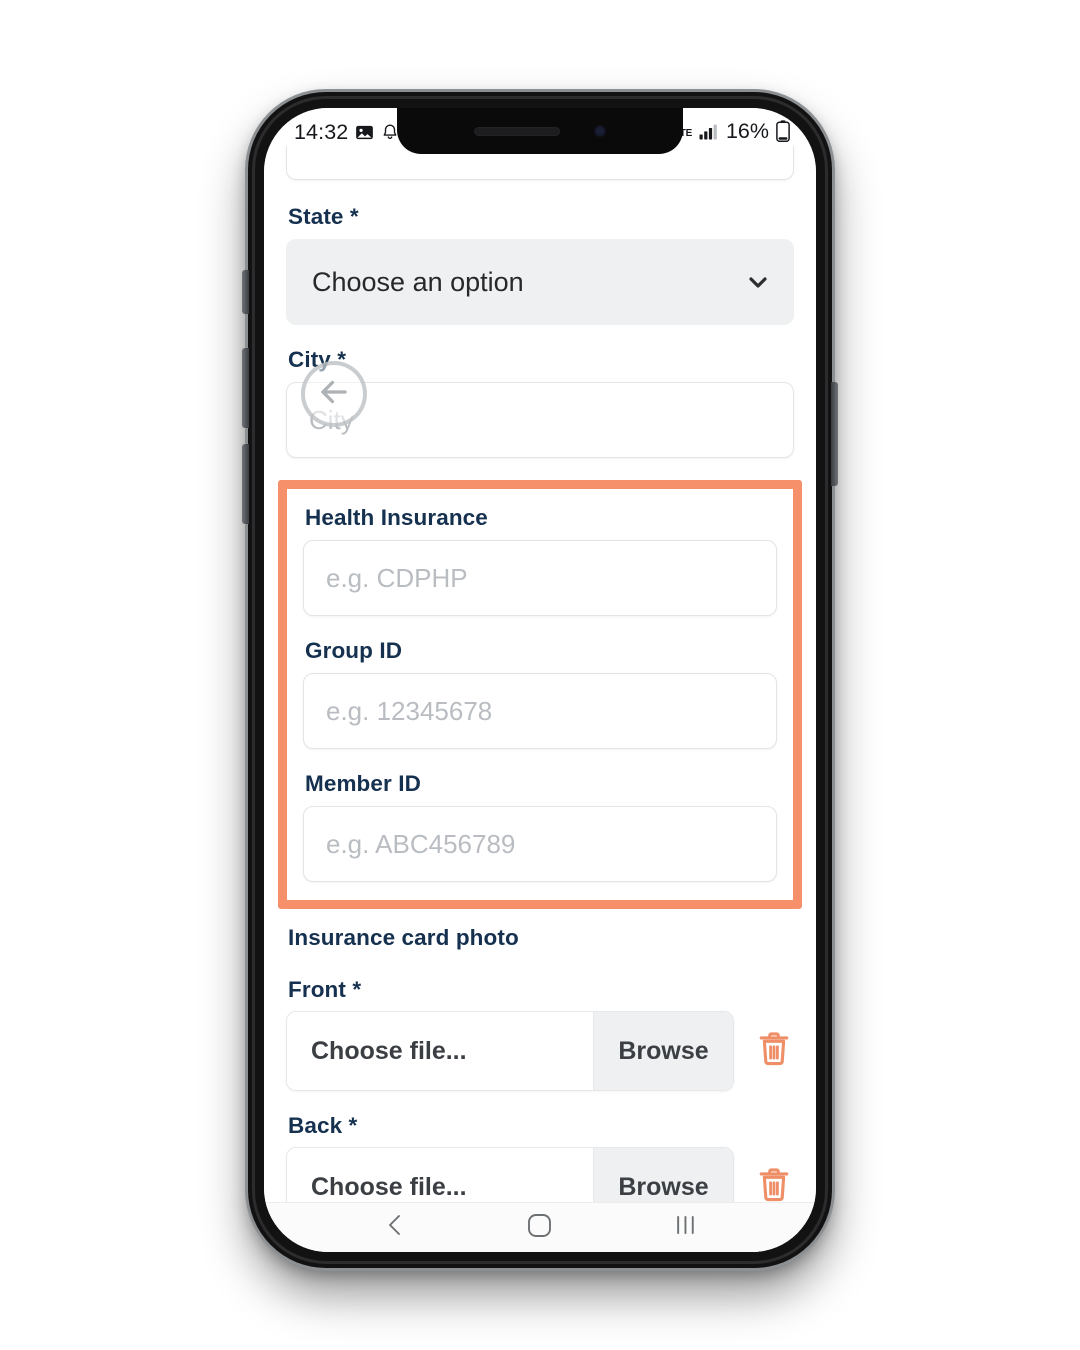  What do you see at coordinates (403, 937) in the screenshot?
I see `insurance-card-photo-label: Insurance card photo` at bounding box center [403, 937].